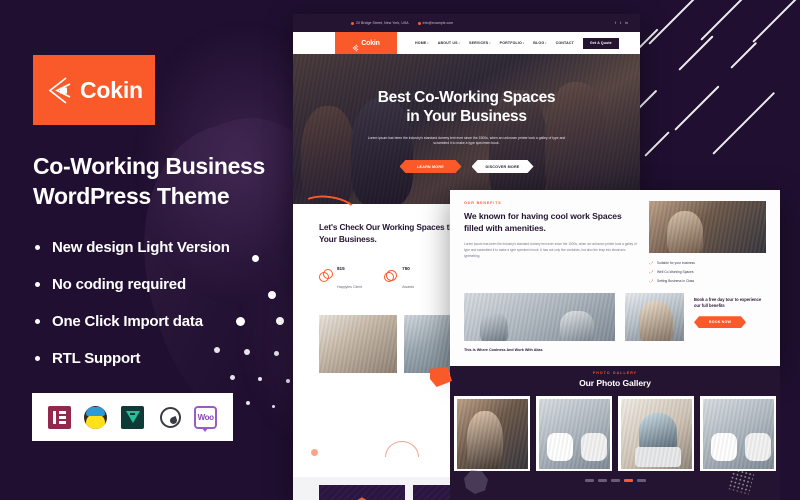 This screenshot has height=500, width=800. Describe the element at coordinates (600, 43) in the screenshot. I see `get-a-quote-button: Get A Quote` at that location.